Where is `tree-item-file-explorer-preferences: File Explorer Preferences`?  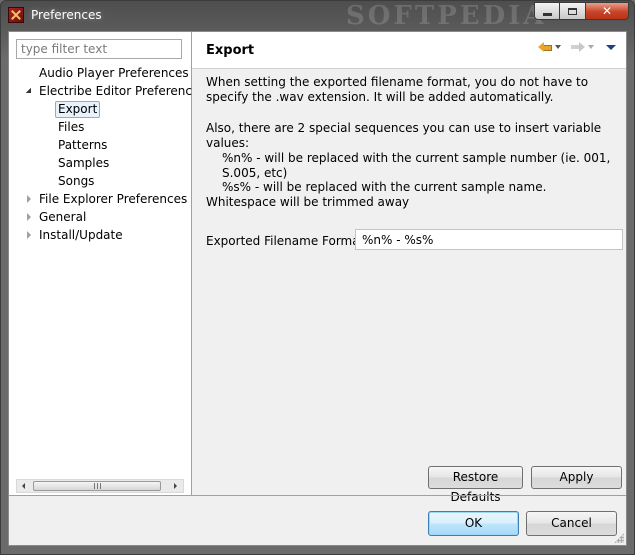
tree-item-file-explorer-preferences: File Explorer Preferences is located at coordinates (113, 199).